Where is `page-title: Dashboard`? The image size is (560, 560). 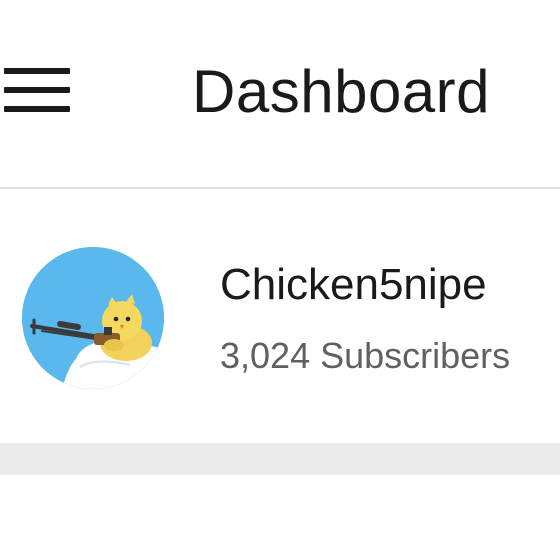
page-title: Dashboard is located at coordinates (341, 91).